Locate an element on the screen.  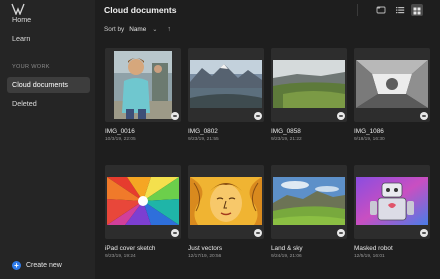
document-name: IMG_0858 is located at coordinates (286, 131).